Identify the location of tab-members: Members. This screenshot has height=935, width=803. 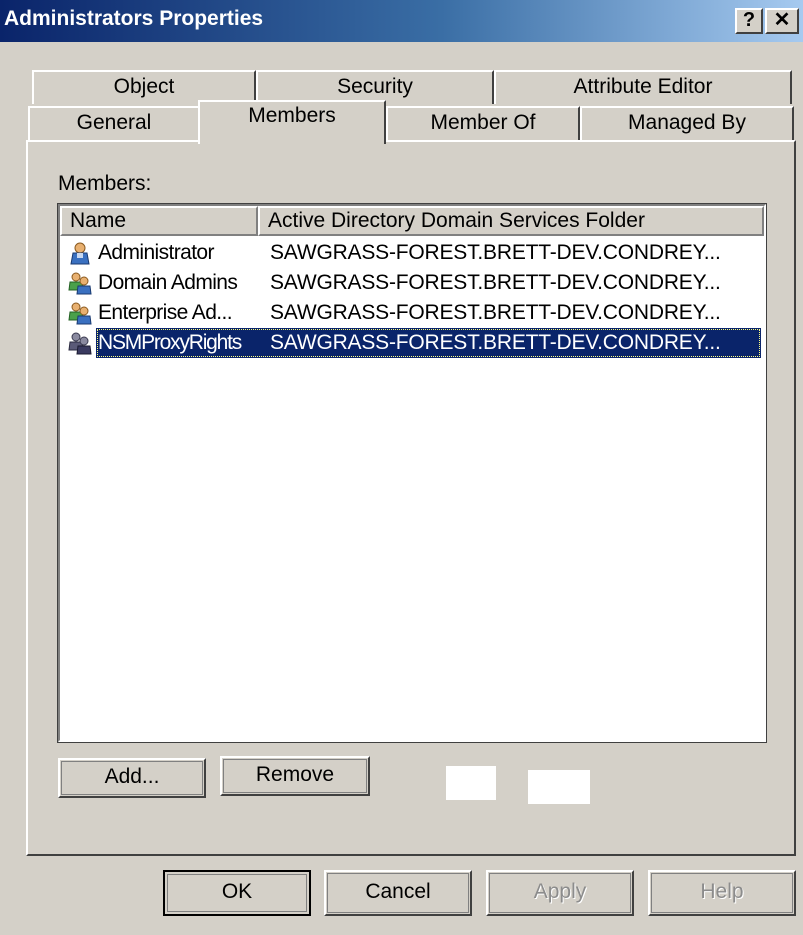
(292, 122).